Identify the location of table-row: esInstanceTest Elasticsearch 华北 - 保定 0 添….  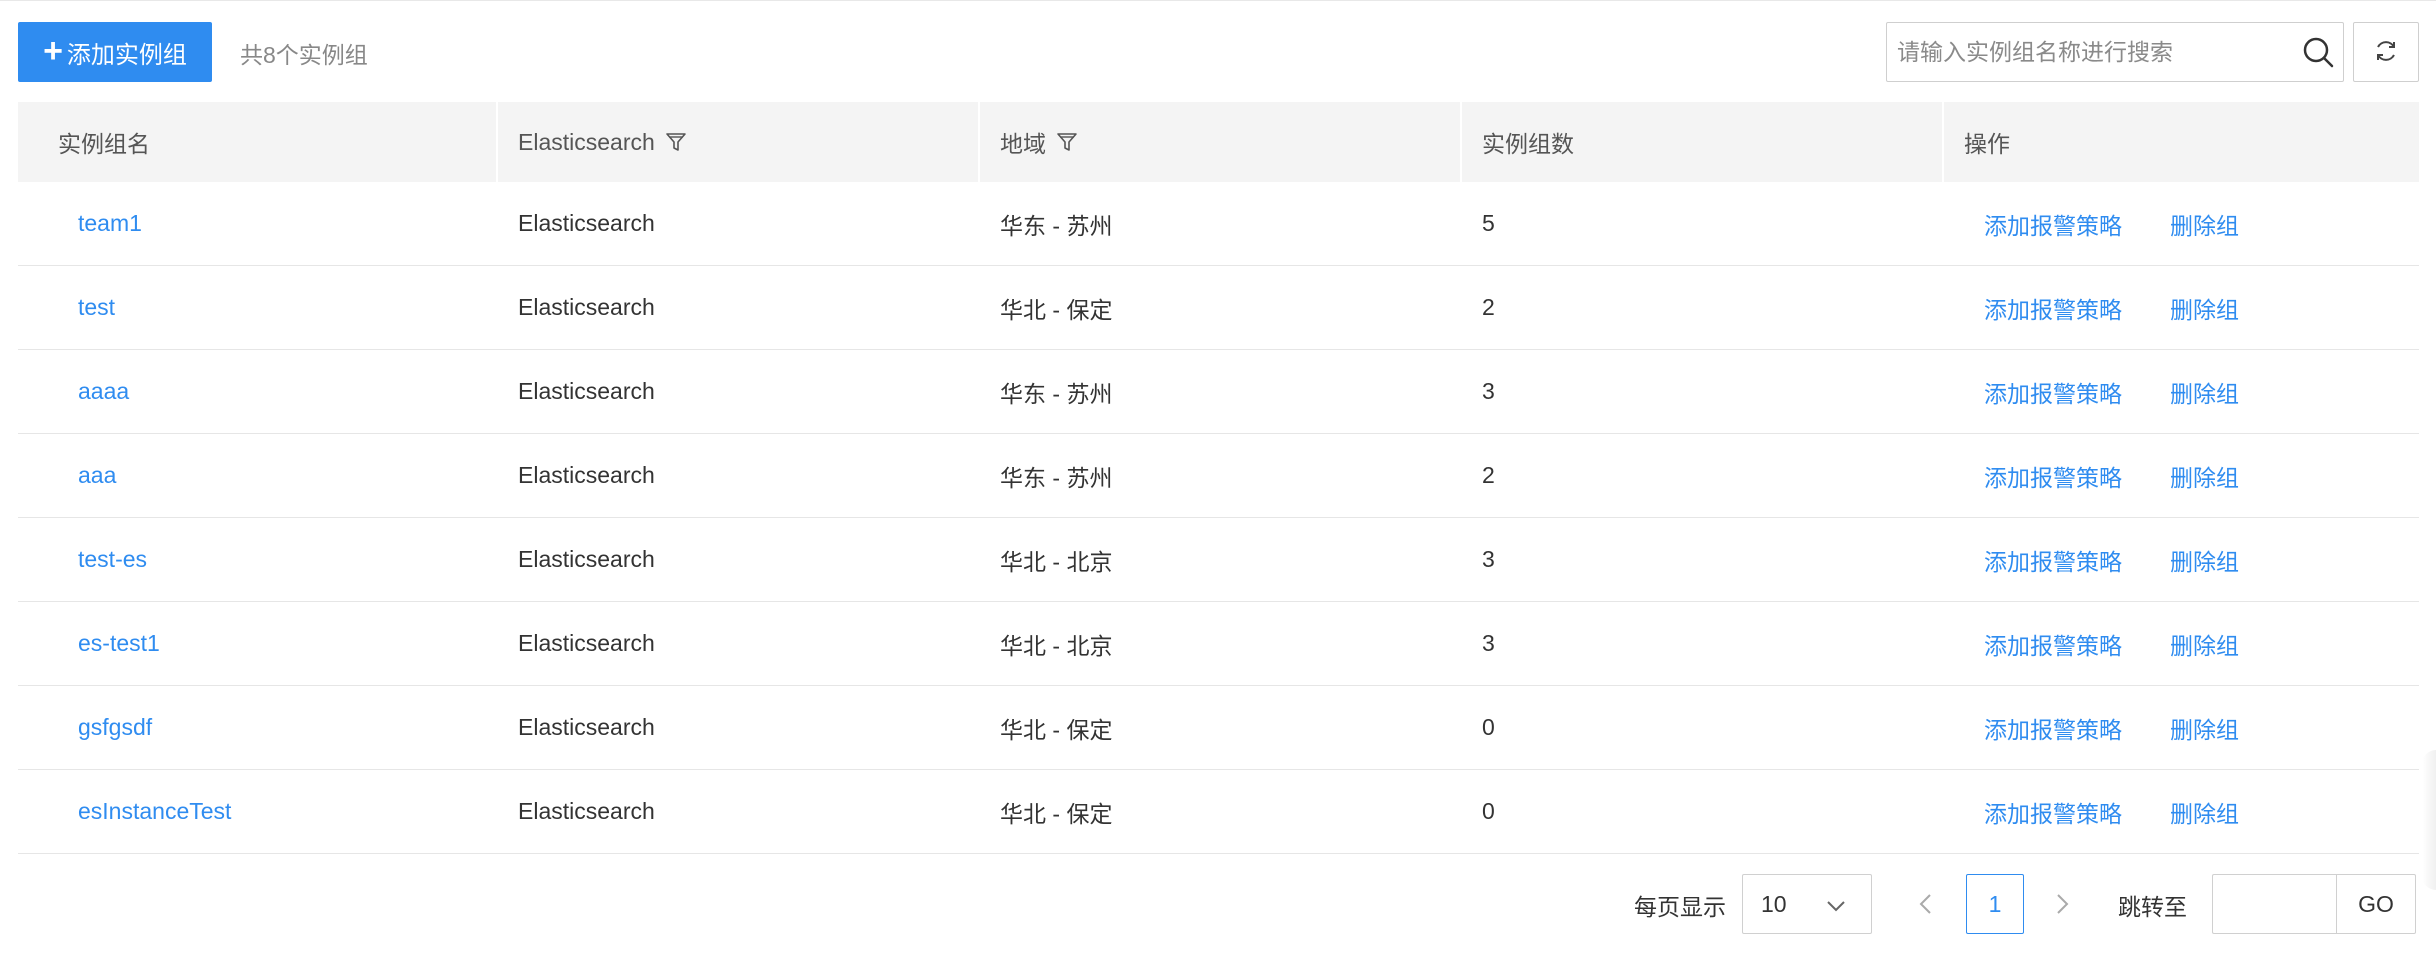
(1218, 812).